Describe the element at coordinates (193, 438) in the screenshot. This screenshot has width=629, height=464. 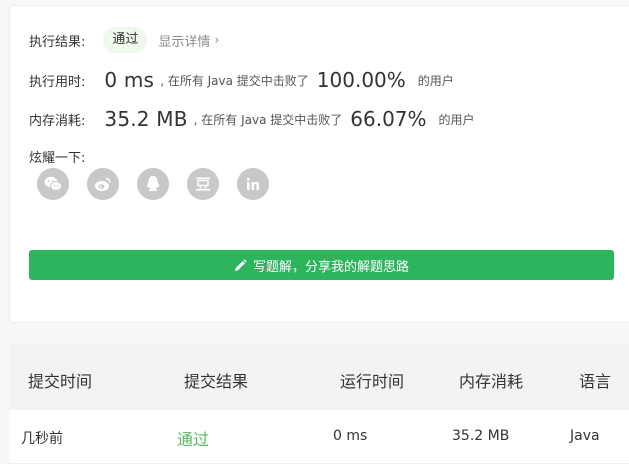
I see `row-result-link: 通过` at that location.